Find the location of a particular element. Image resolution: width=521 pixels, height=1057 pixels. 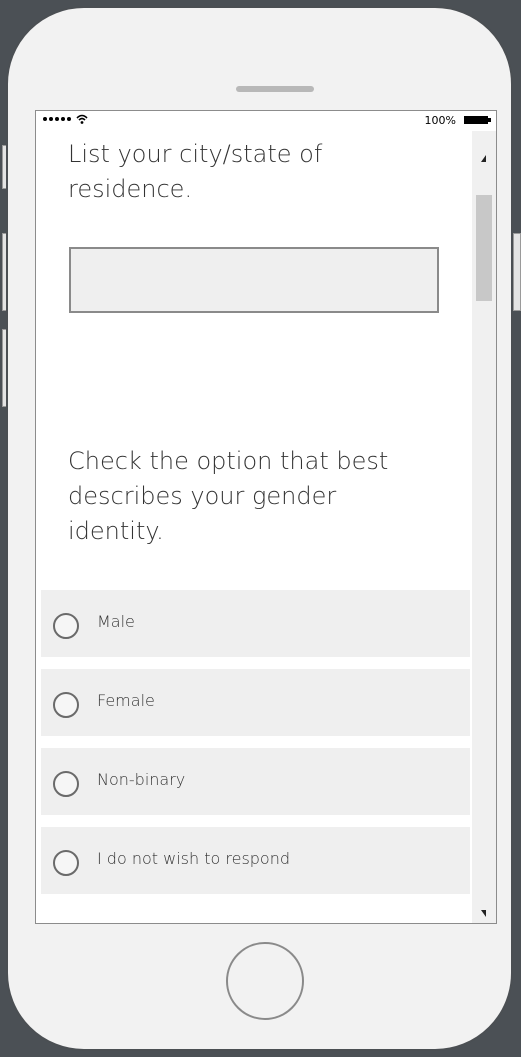

city-state-input is located at coordinates (254, 280).